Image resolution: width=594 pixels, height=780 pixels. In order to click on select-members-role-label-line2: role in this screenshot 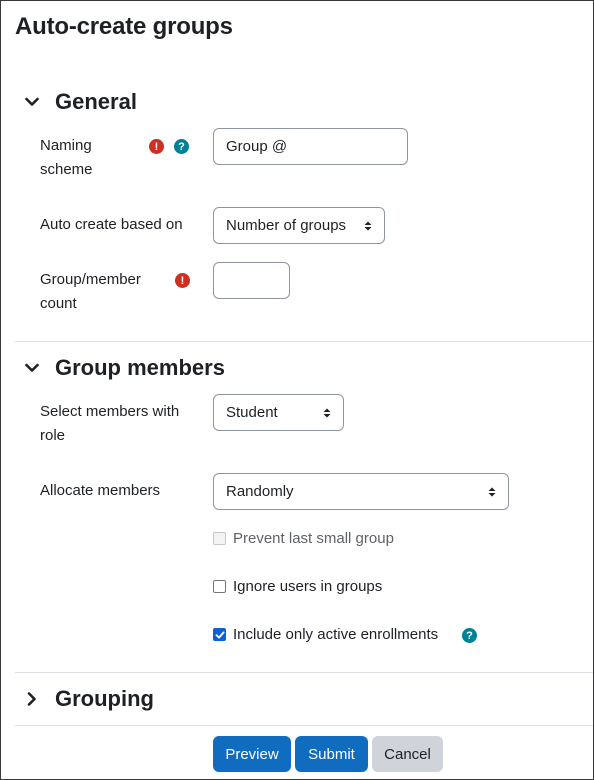, I will do `click(53, 435)`.